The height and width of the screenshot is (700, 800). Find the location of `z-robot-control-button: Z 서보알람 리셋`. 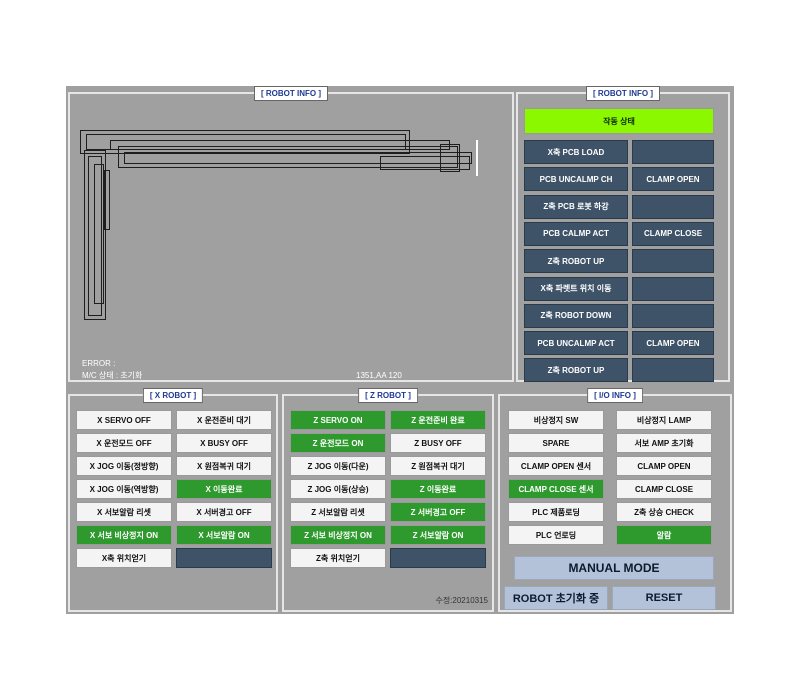

z-robot-control-button: Z 서보알람 리셋 is located at coordinates (338, 512).